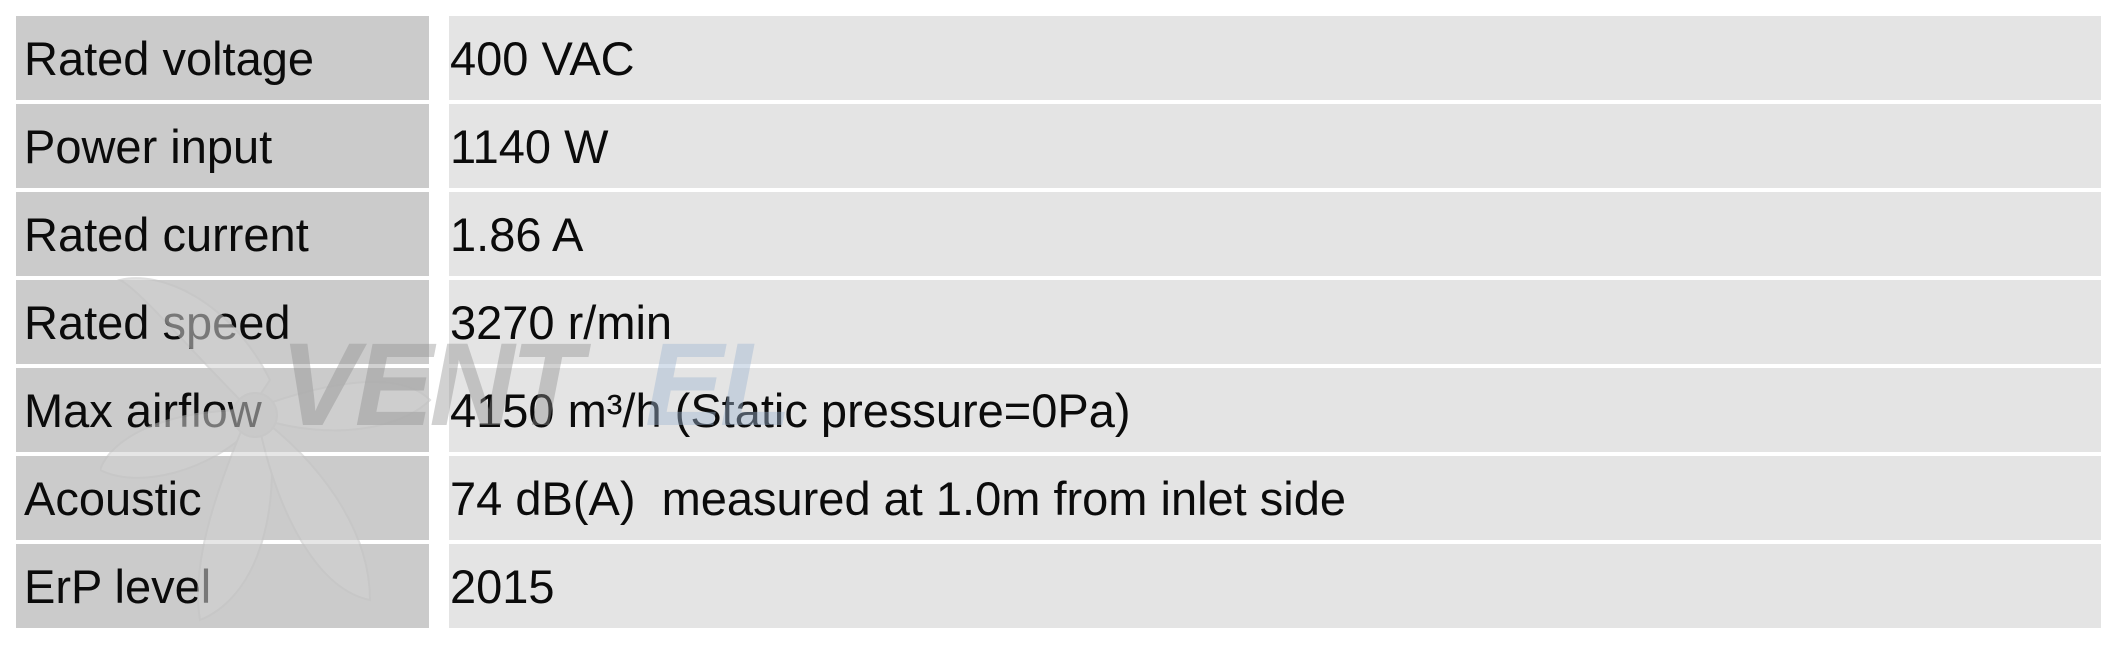 This screenshot has height=646, width=2117. What do you see at coordinates (222, 322) in the screenshot?
I see `spec-label: Rated speed` at bounding box center [222, 322].